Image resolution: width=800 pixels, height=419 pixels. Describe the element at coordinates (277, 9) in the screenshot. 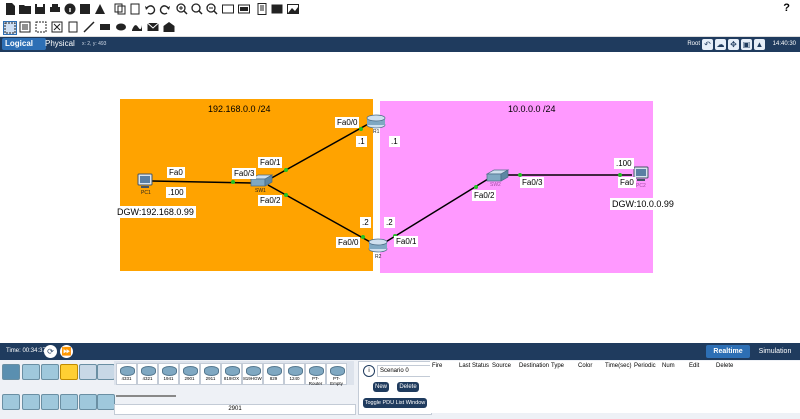

I see `terminal-icon` at that location.